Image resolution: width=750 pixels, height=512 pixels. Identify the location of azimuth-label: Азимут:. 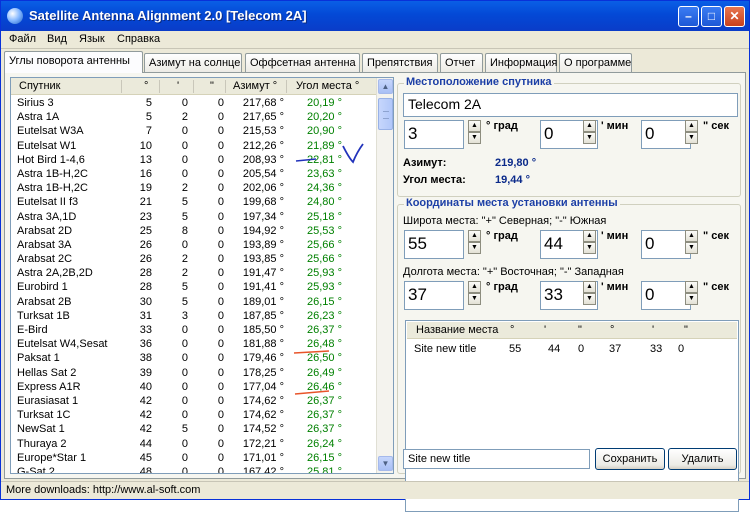
(425, 163).